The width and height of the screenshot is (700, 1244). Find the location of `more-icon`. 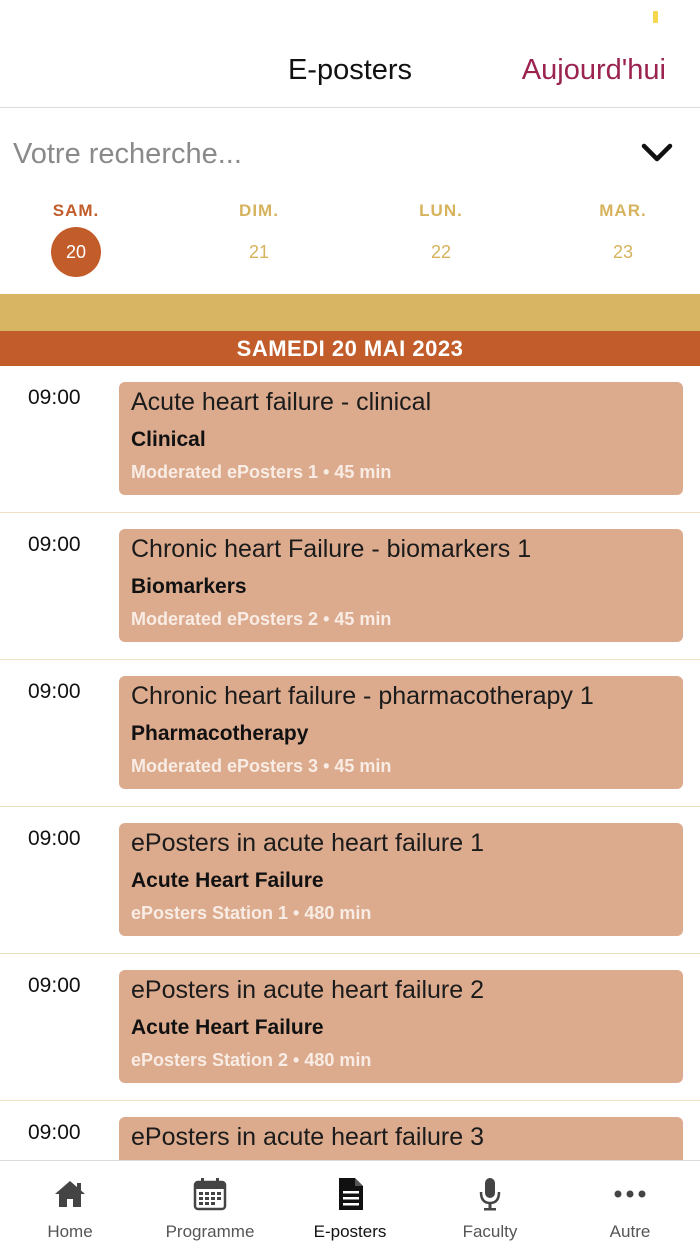

more-icon is located at coordinates (630, 1194).